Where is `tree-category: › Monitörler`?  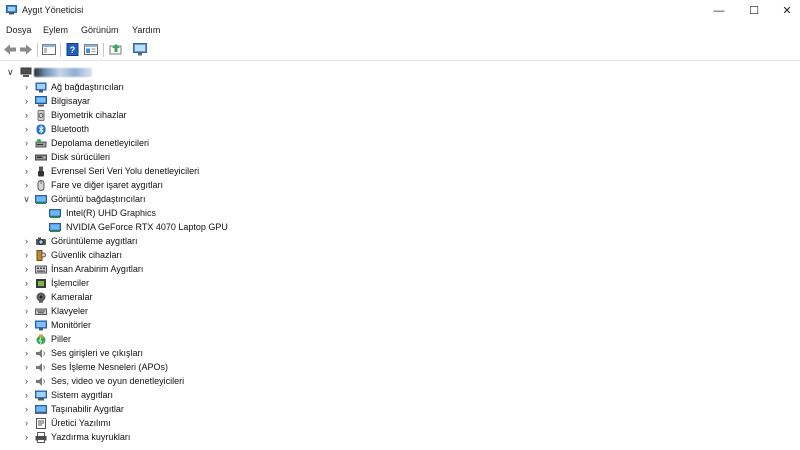
tree-category: › Monitörler is located at coordinates (400, 326).